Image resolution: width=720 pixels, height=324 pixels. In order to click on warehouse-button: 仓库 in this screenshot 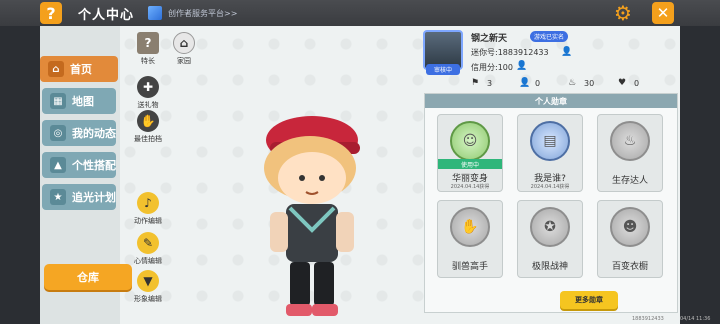, I will do `click(88, 277)`.